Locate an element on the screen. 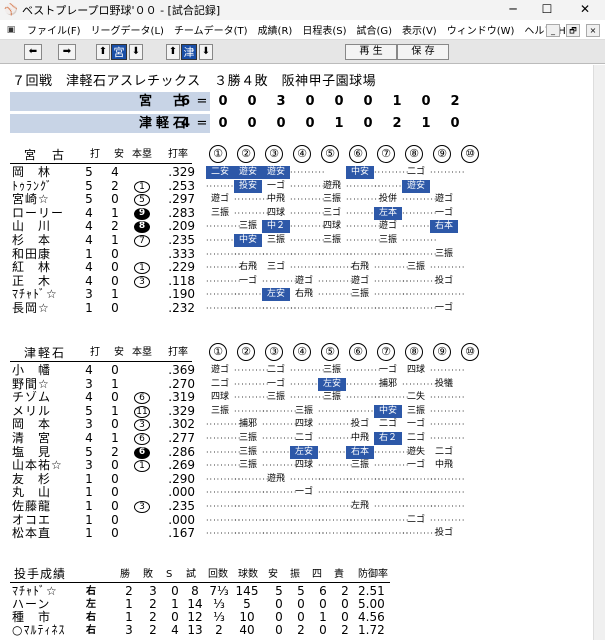 The height and width of the screenshot is (640, 605). next-game-button: ➡ is located at coordinates (67, 52).